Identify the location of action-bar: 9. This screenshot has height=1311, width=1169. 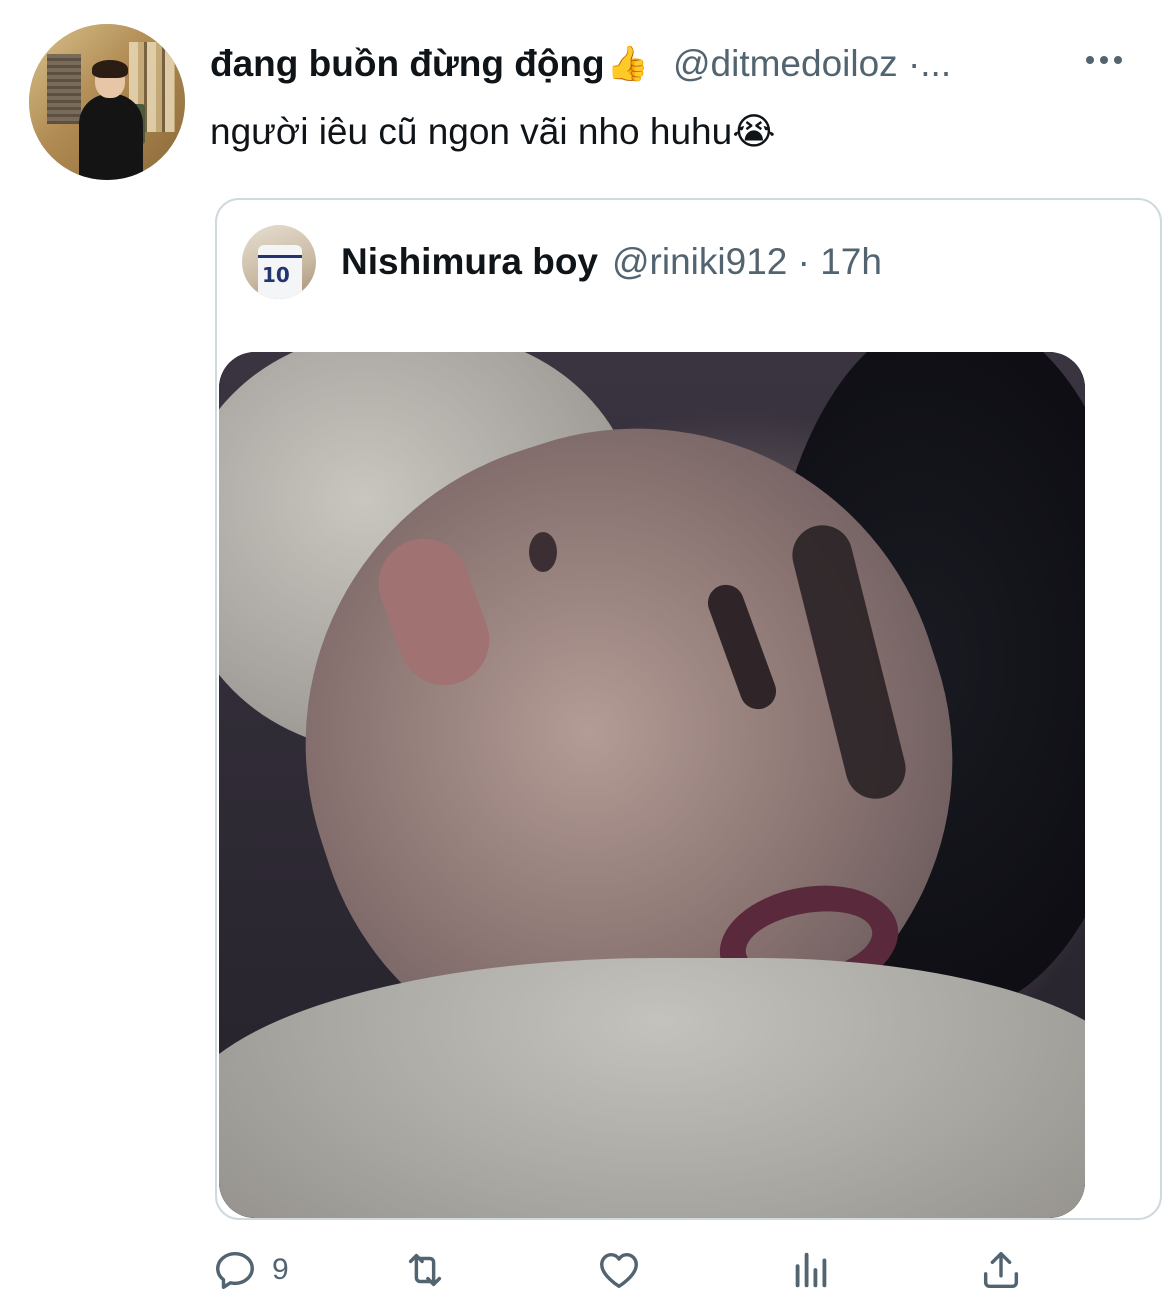
(584, 1270).